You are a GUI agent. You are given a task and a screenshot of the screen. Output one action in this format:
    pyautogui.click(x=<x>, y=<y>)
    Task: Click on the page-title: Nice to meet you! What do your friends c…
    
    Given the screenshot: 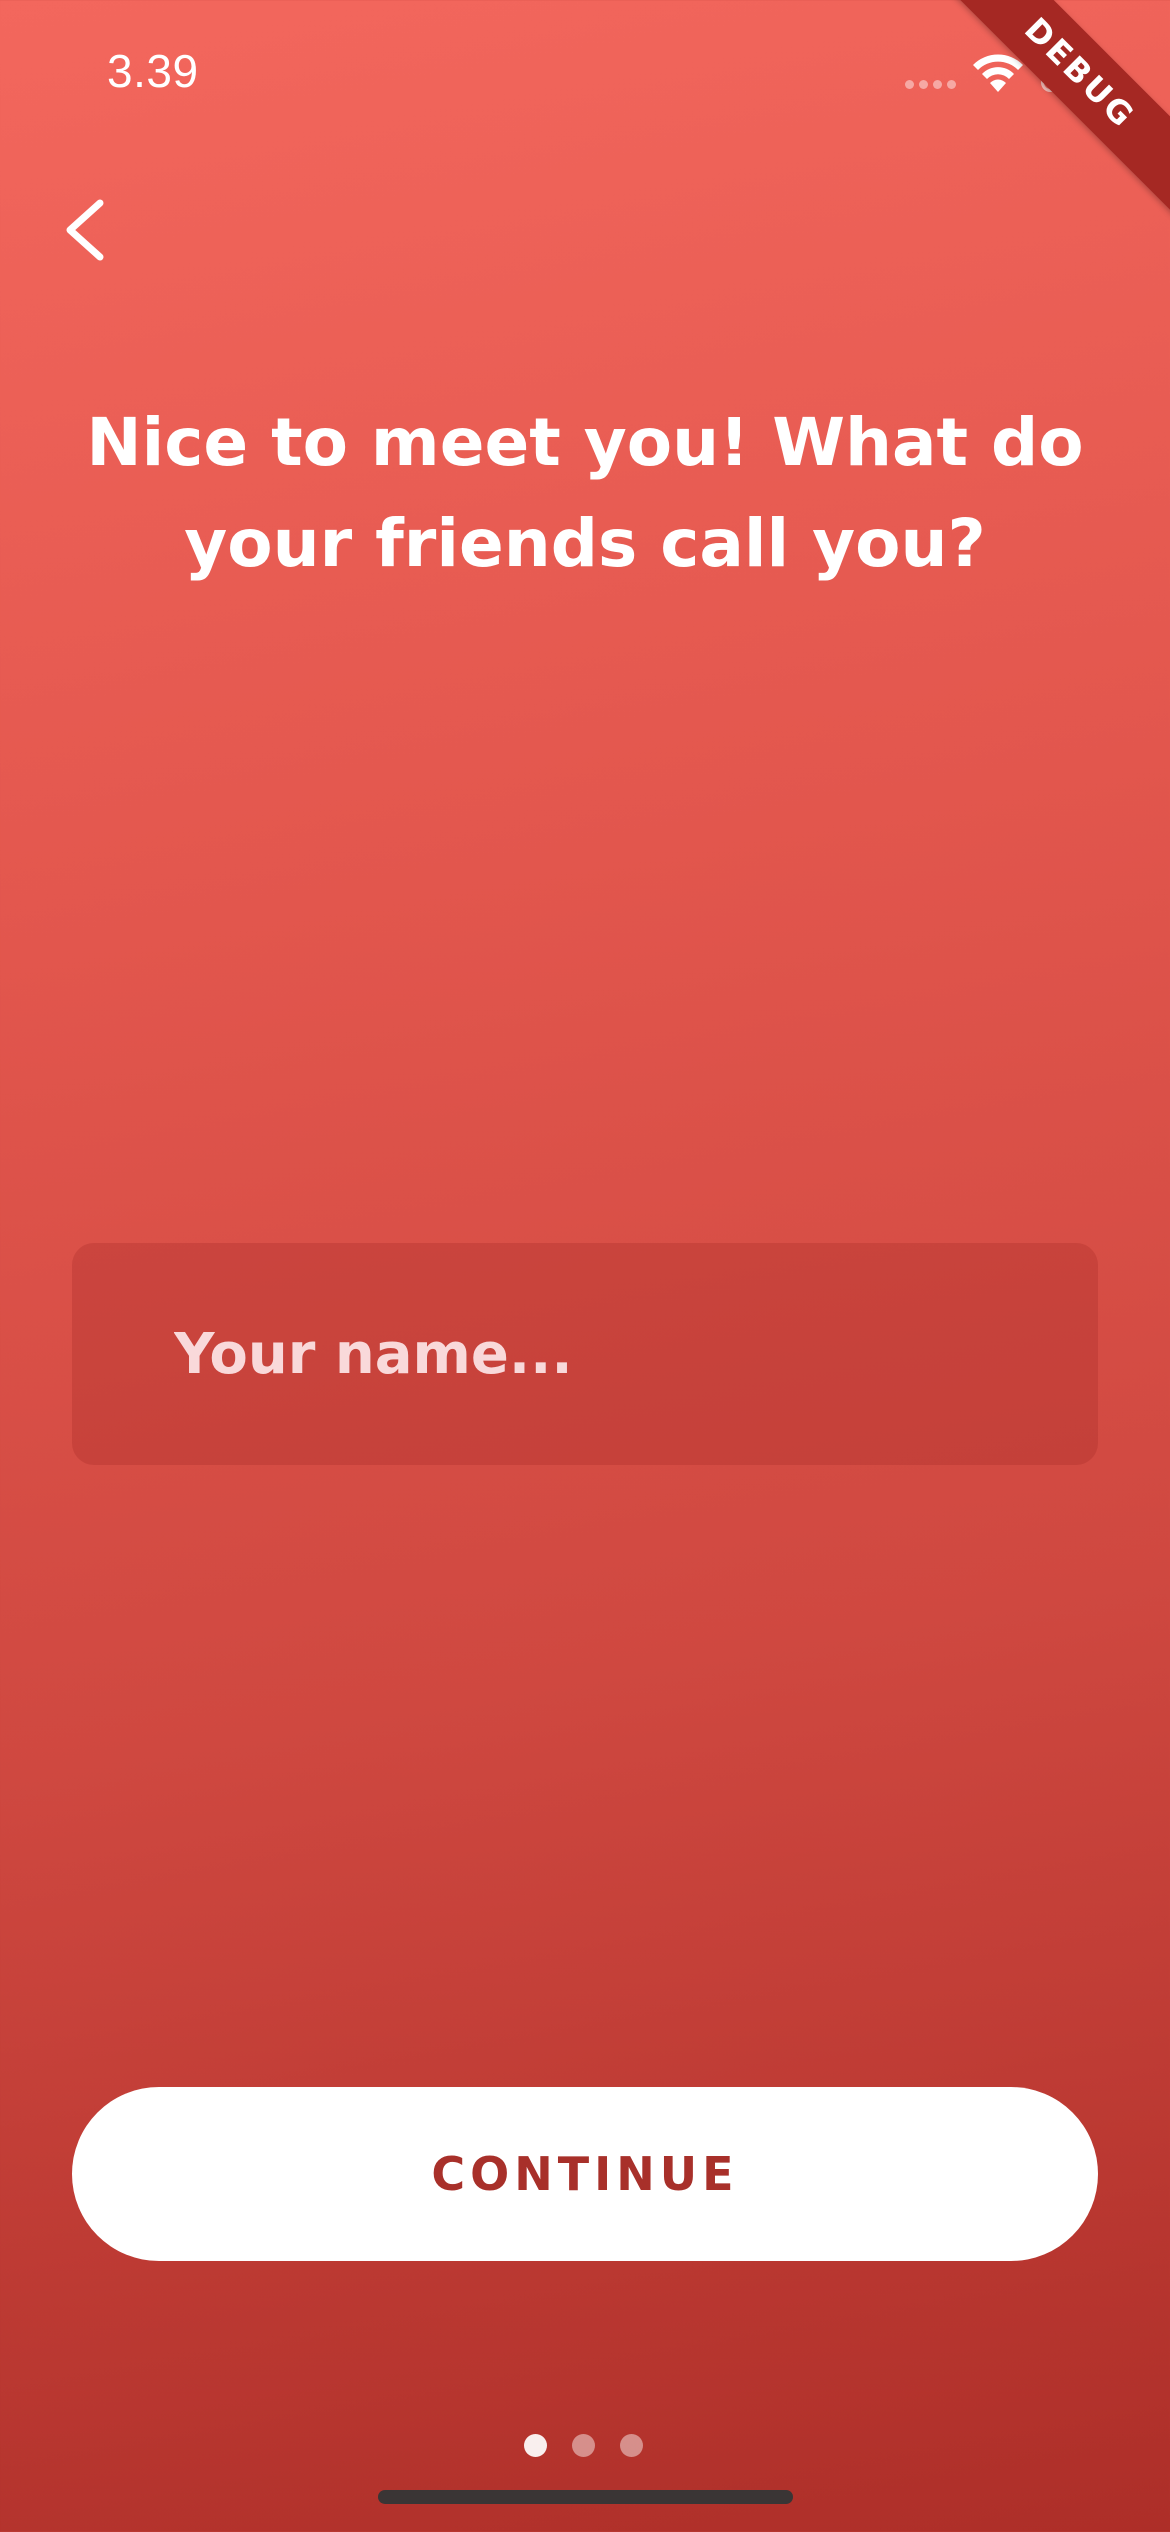 What is the action you would take?
    pyautogui.click(x=585, y=493)
    